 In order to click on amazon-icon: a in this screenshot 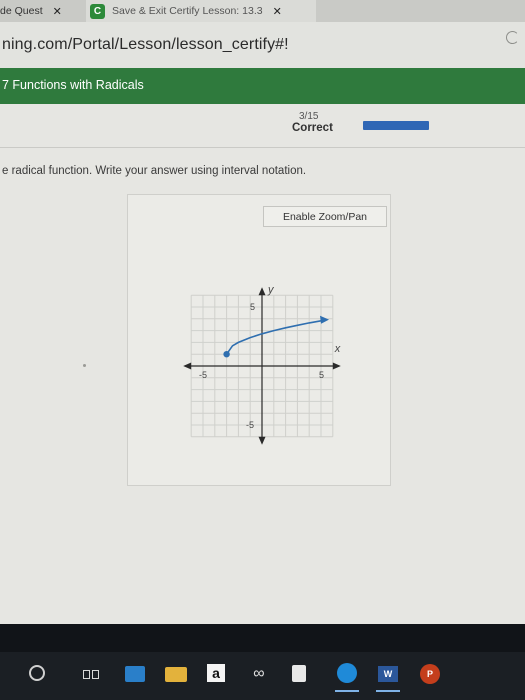, I will do `click(216, 673)`.